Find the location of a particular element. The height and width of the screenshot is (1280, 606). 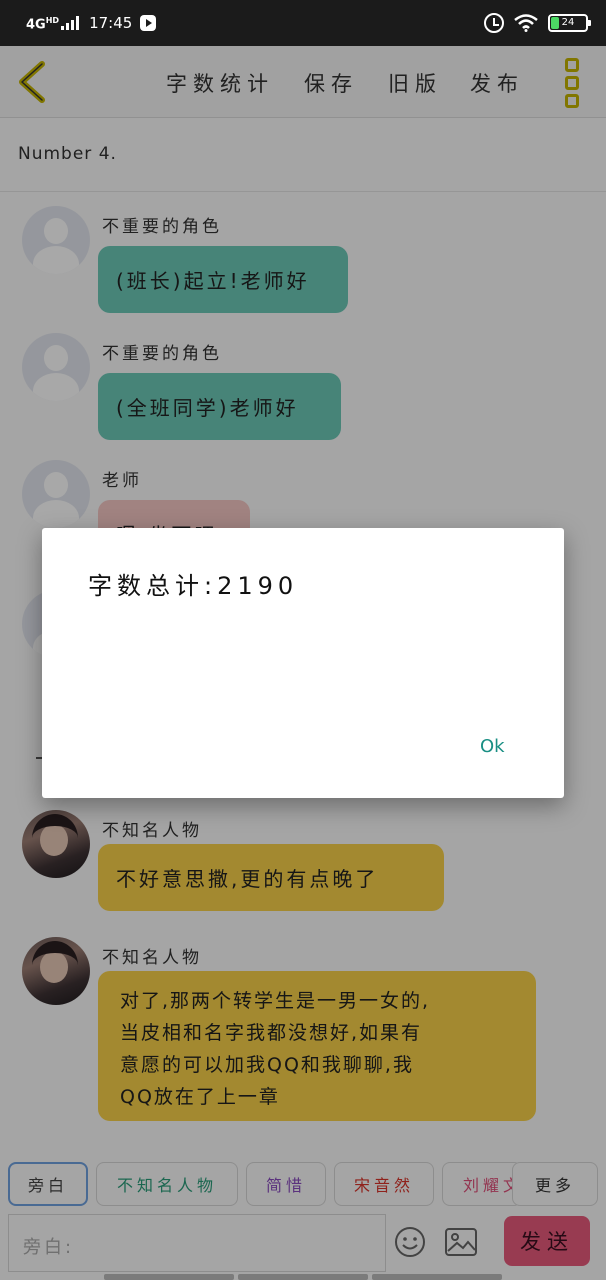

media-play-icon is located at coordinates (148, 23).